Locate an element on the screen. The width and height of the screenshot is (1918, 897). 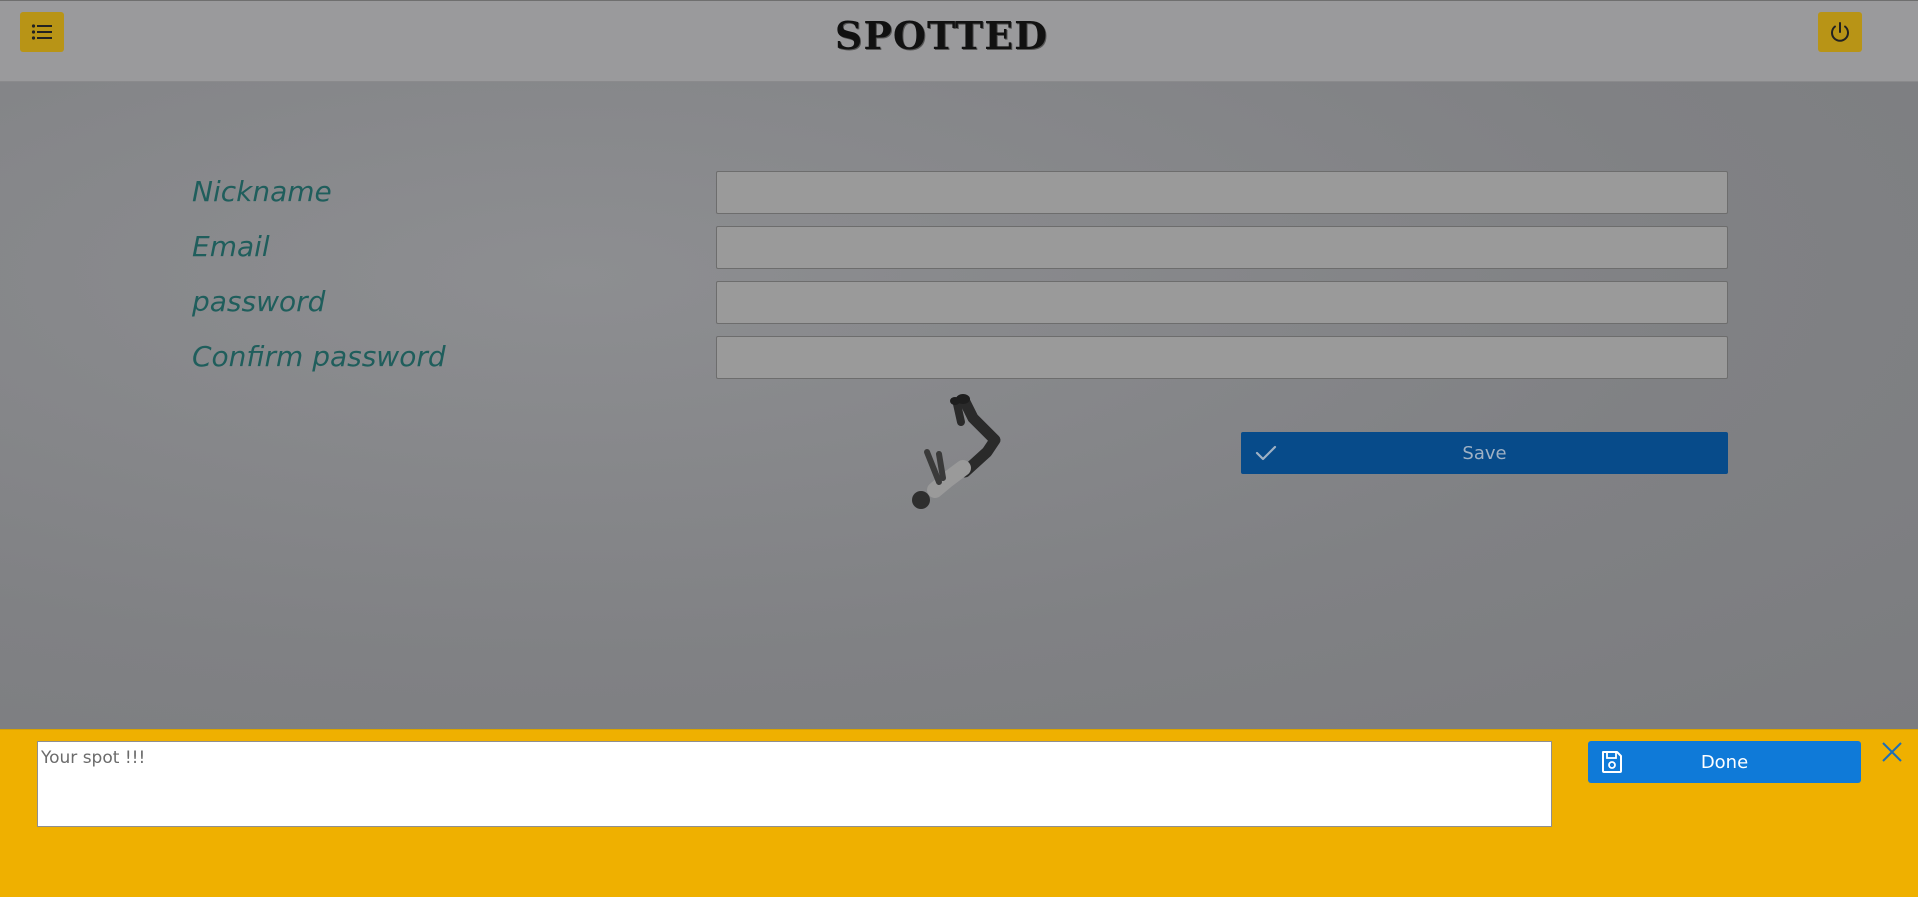
email-label: Email is located at coordinates (231, 246).